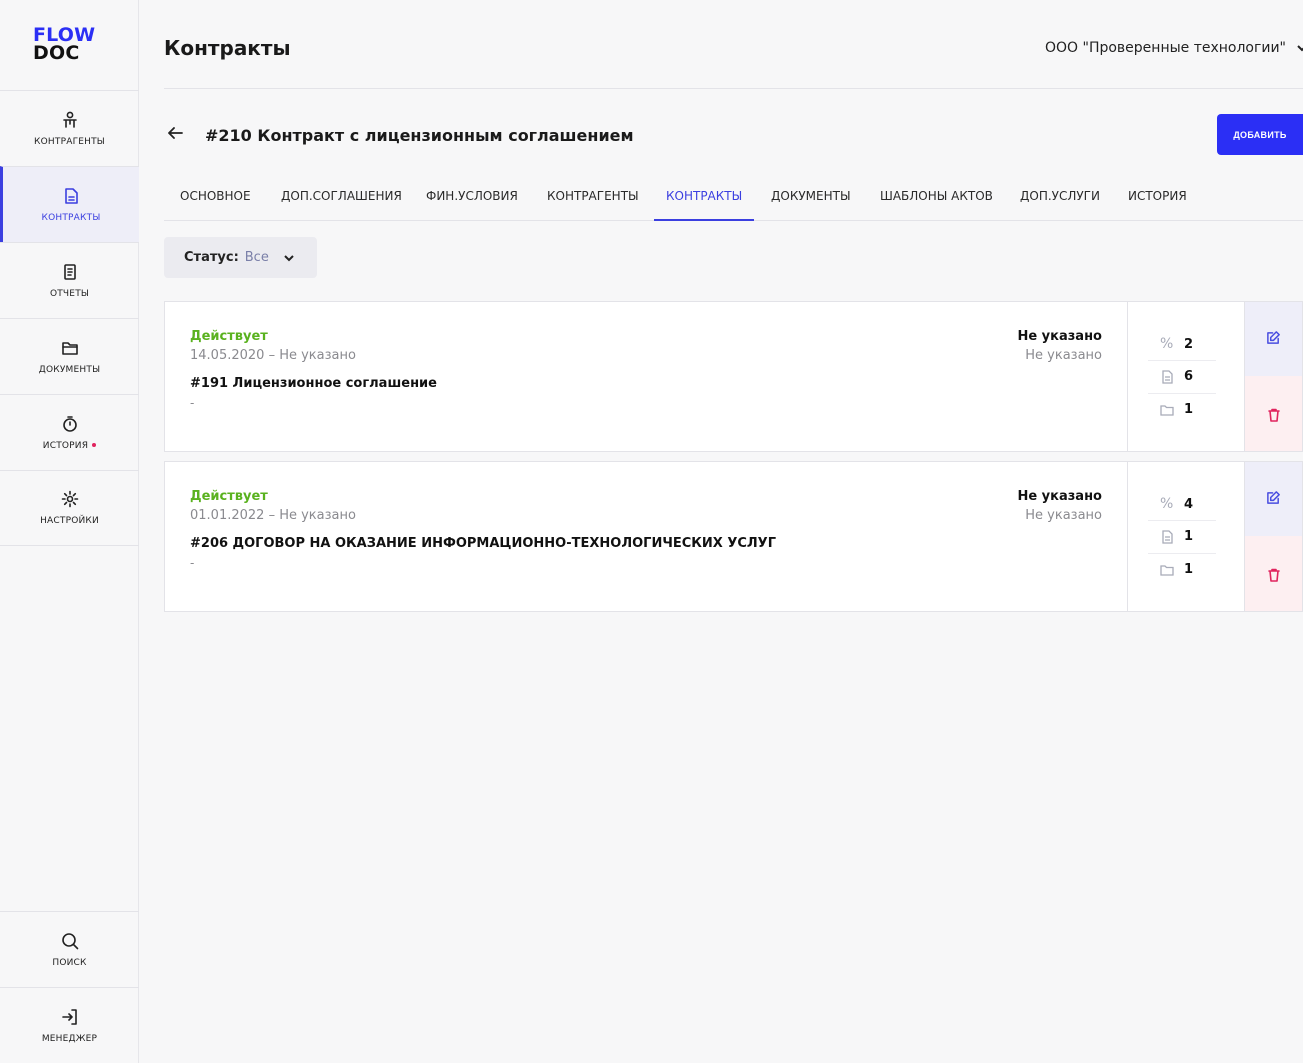 The image size is (1303, 1063). Describe the element at coordinates (811, 196) in the screenshot. I see `tab-documents: ДОКУМЕНТЫ` at that location.